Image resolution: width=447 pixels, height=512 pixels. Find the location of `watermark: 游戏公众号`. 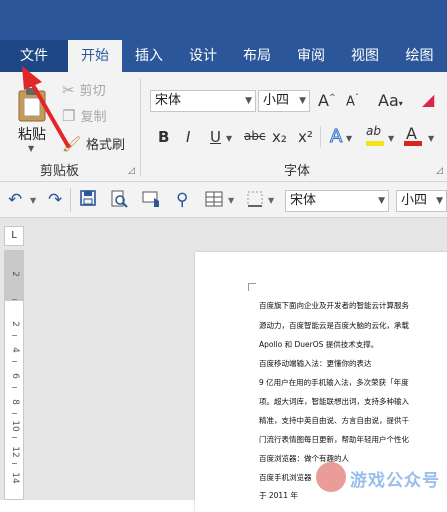

watermark: 游戏公众号 is located at coordinates (380, 477).